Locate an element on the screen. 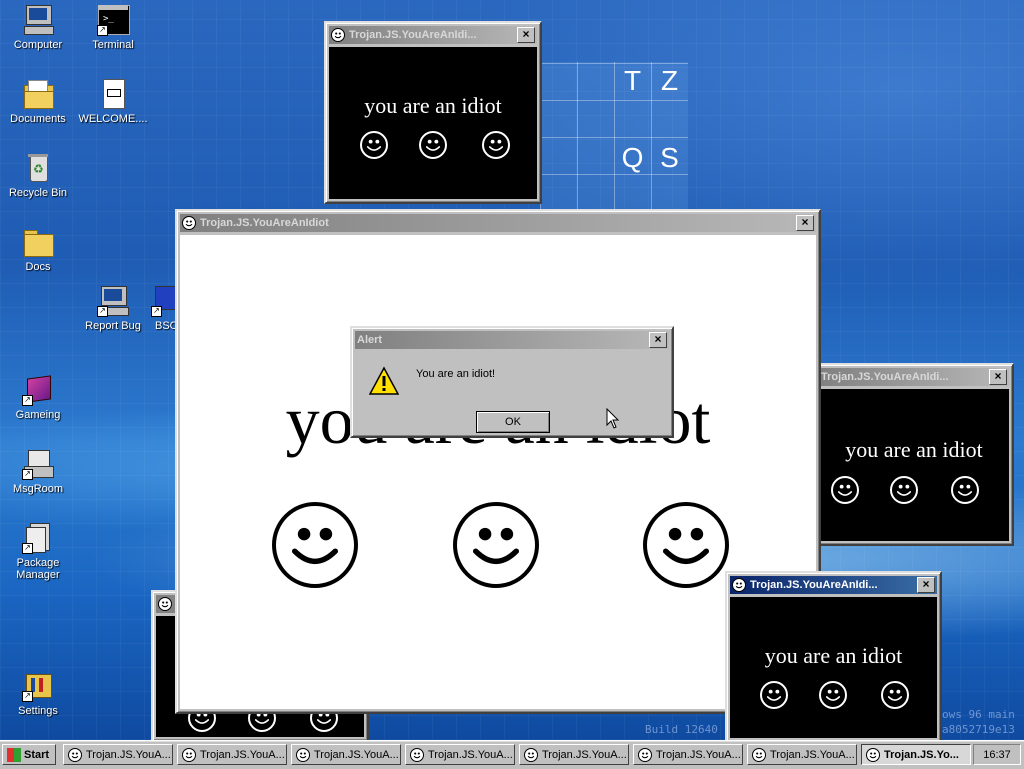 The width and height of the screenshot is (1024, 769). desktop-icon-label: Report Bug is located at coordinates (113, 326).